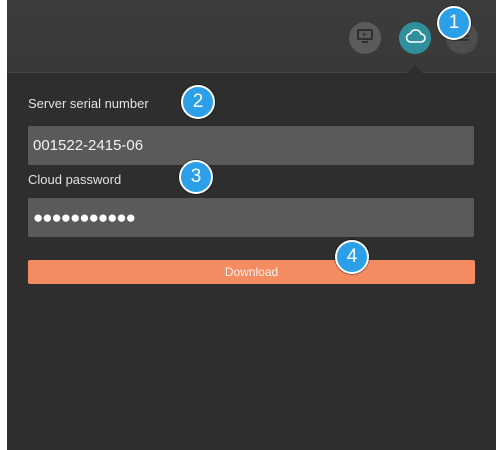 Image resolution: width=496 pixels, height=450 pixels. Describe the element at coordinates (415, 69) in the screenshot. I see `active-tab-indicator` at that location.